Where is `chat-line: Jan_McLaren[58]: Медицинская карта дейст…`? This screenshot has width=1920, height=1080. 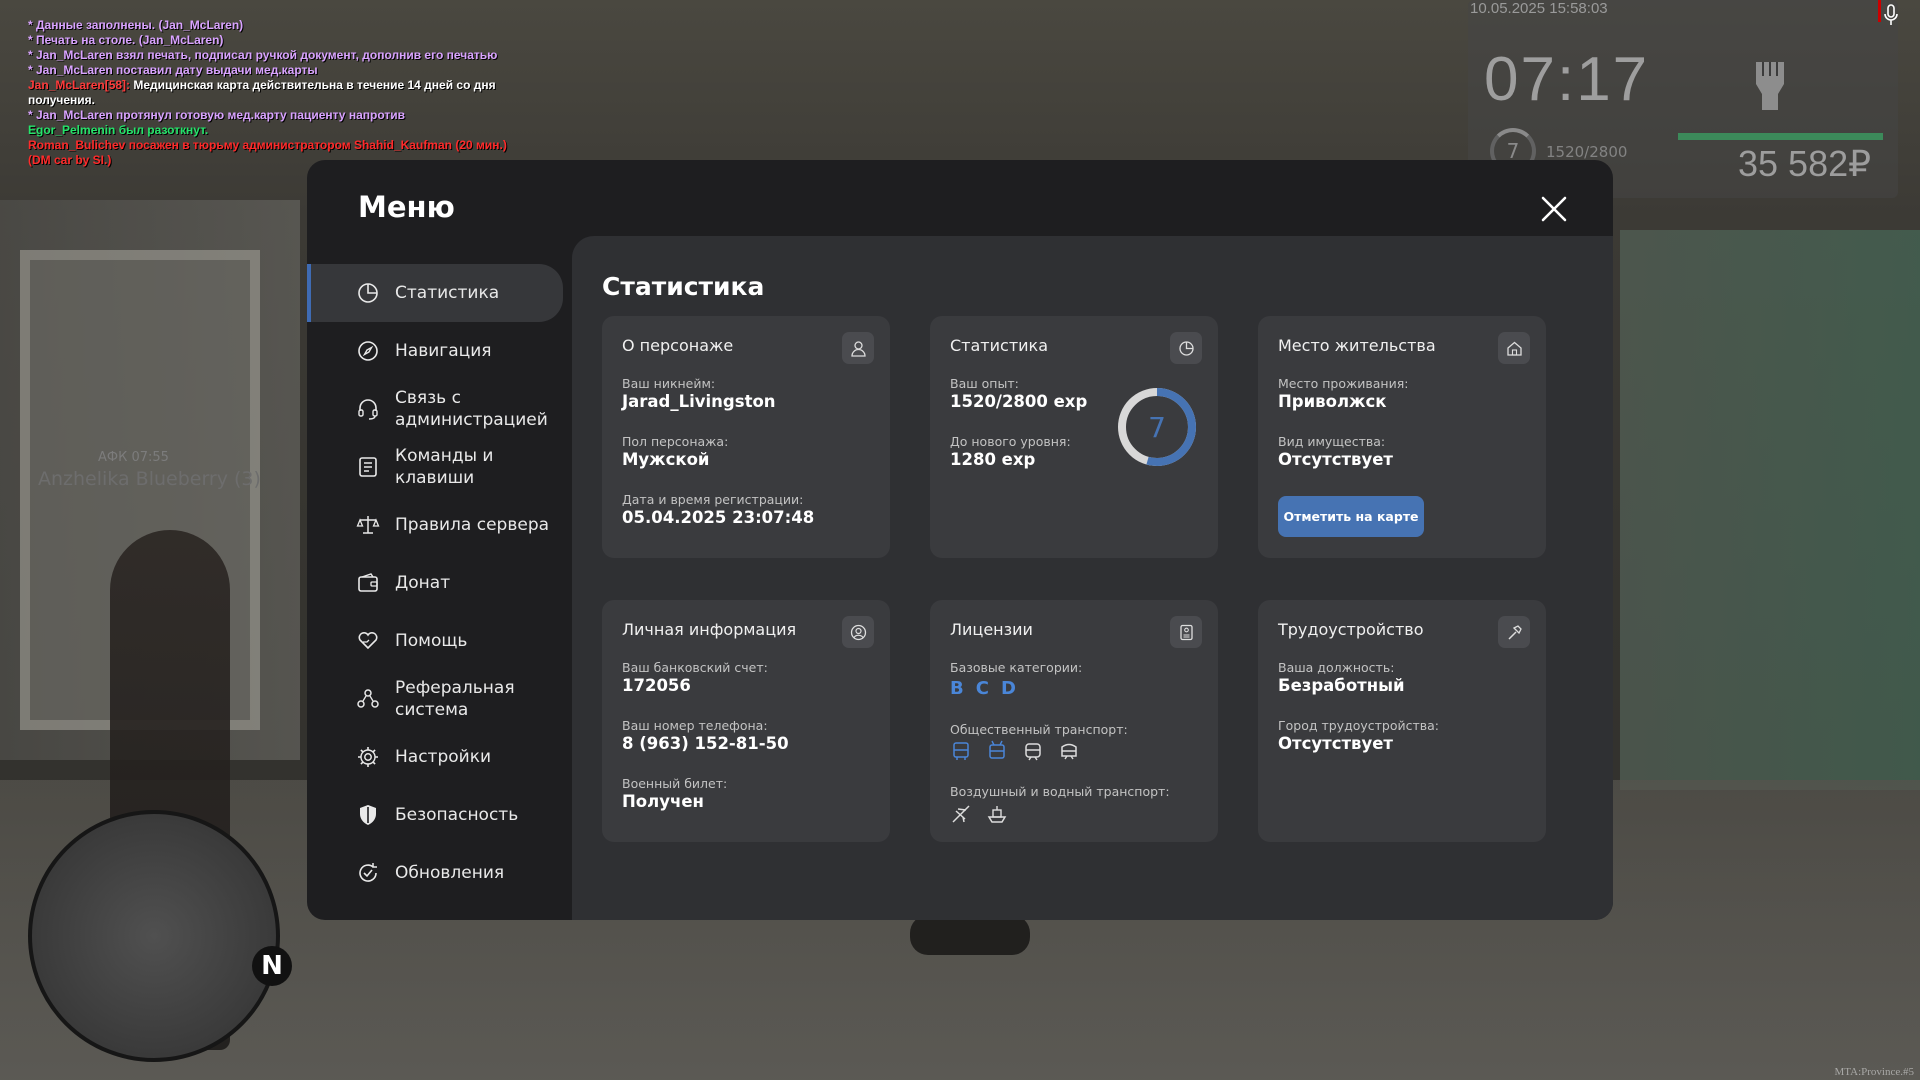 chat-line: Jan_McLaren[58]: Медицинская карта дейст… is located at coordinates (268, 93).